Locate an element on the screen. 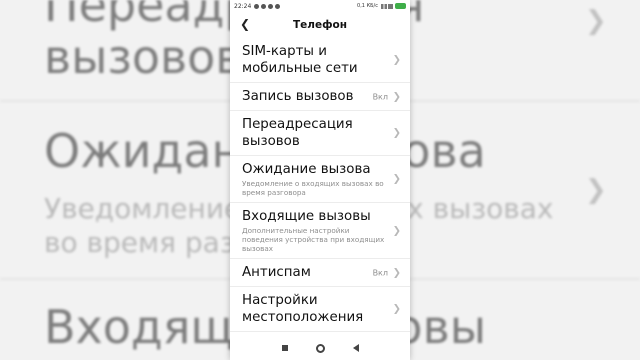 This screenshot has height=360, width=640. setting-antispam: Антиспам Вкл ❯ is located at coordinates (320, 273).